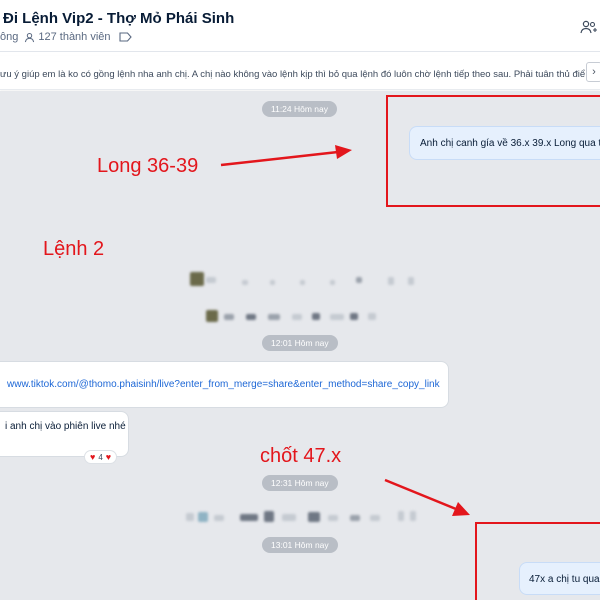 Image resolution: width=600 pixels, height=600 pixels. I want to click on group-status: ông, so click(9, 37).